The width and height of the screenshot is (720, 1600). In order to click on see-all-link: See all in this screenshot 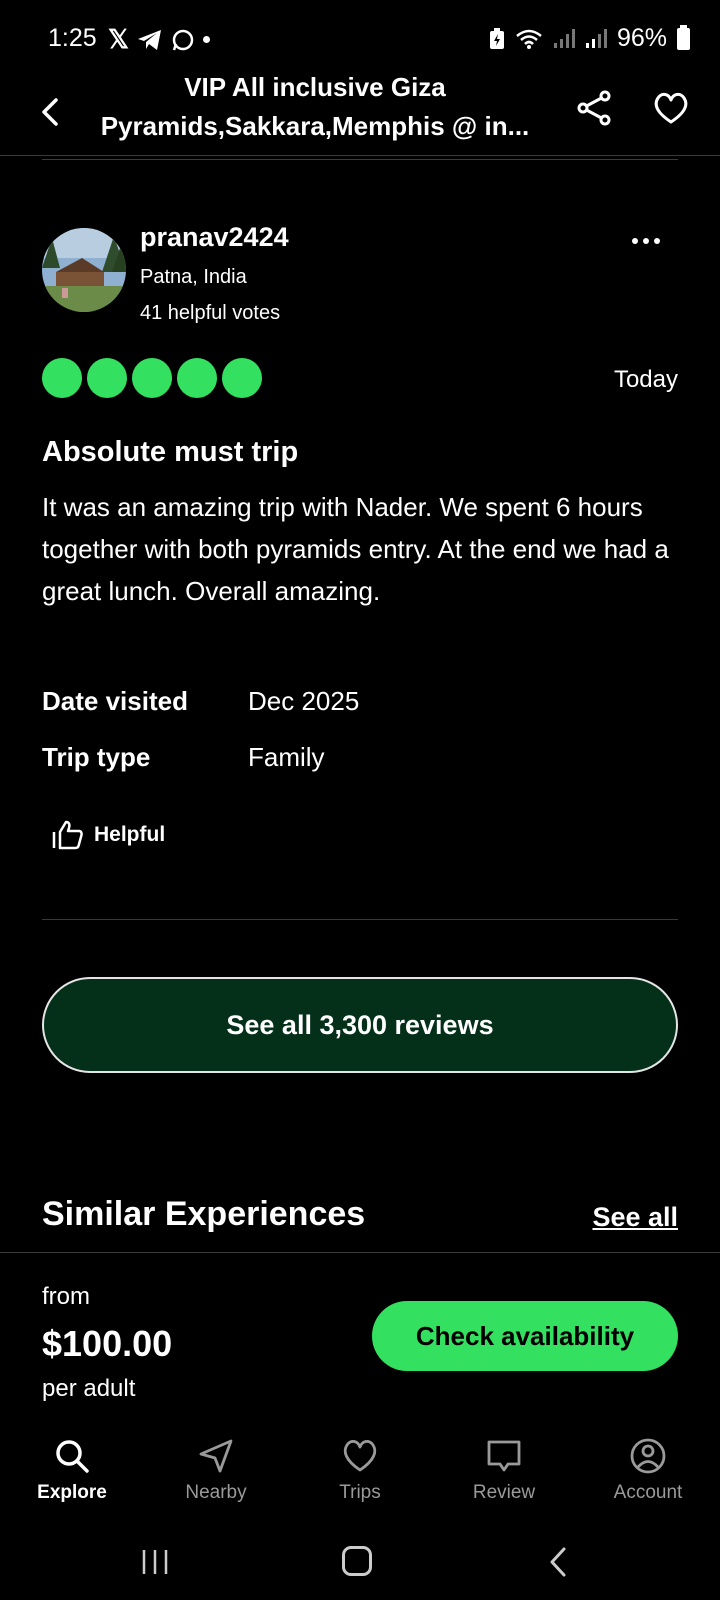, I will do `click(635, 1217)`.